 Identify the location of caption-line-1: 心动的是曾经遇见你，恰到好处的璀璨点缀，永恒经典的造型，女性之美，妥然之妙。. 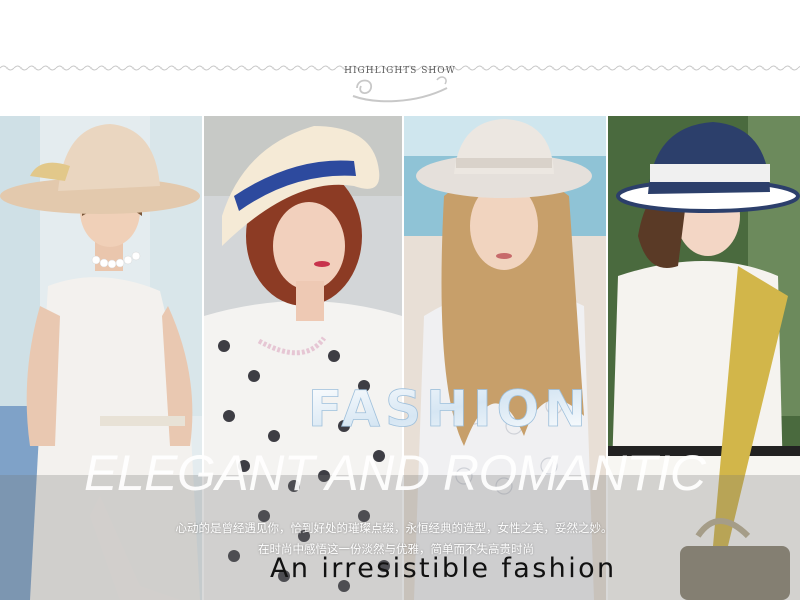
(394, 529).